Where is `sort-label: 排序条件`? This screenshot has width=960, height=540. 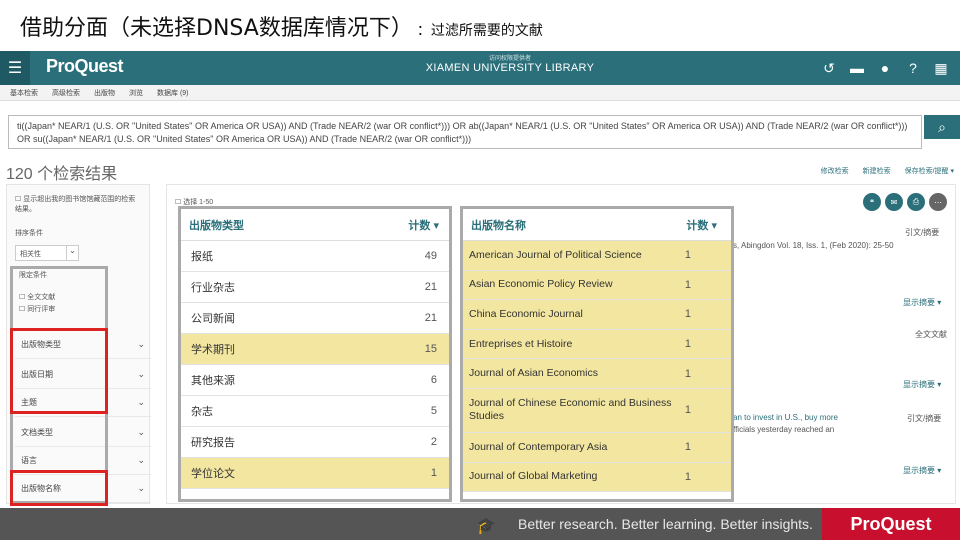 sort-label: 排序条件 is located at coordinates (29, 233).